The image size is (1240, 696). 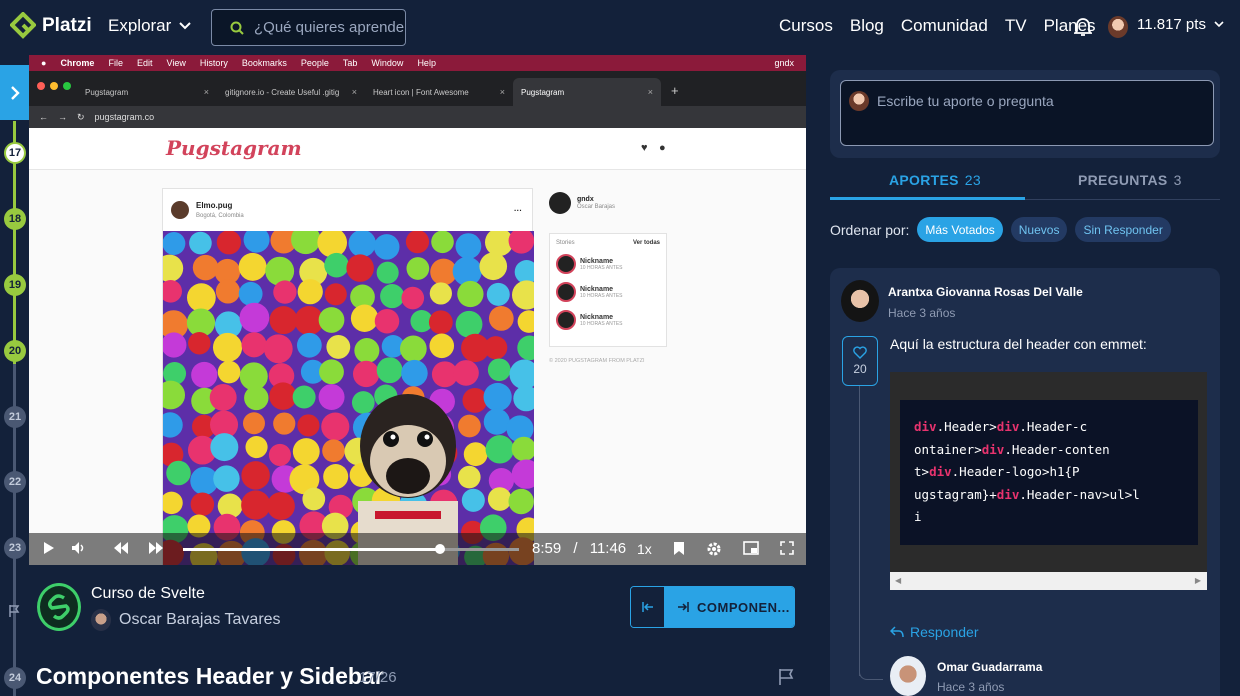 What do you see at coordinates (348, 398) in the screenshot?
I see `post-image` at bounding box center [348, 398].